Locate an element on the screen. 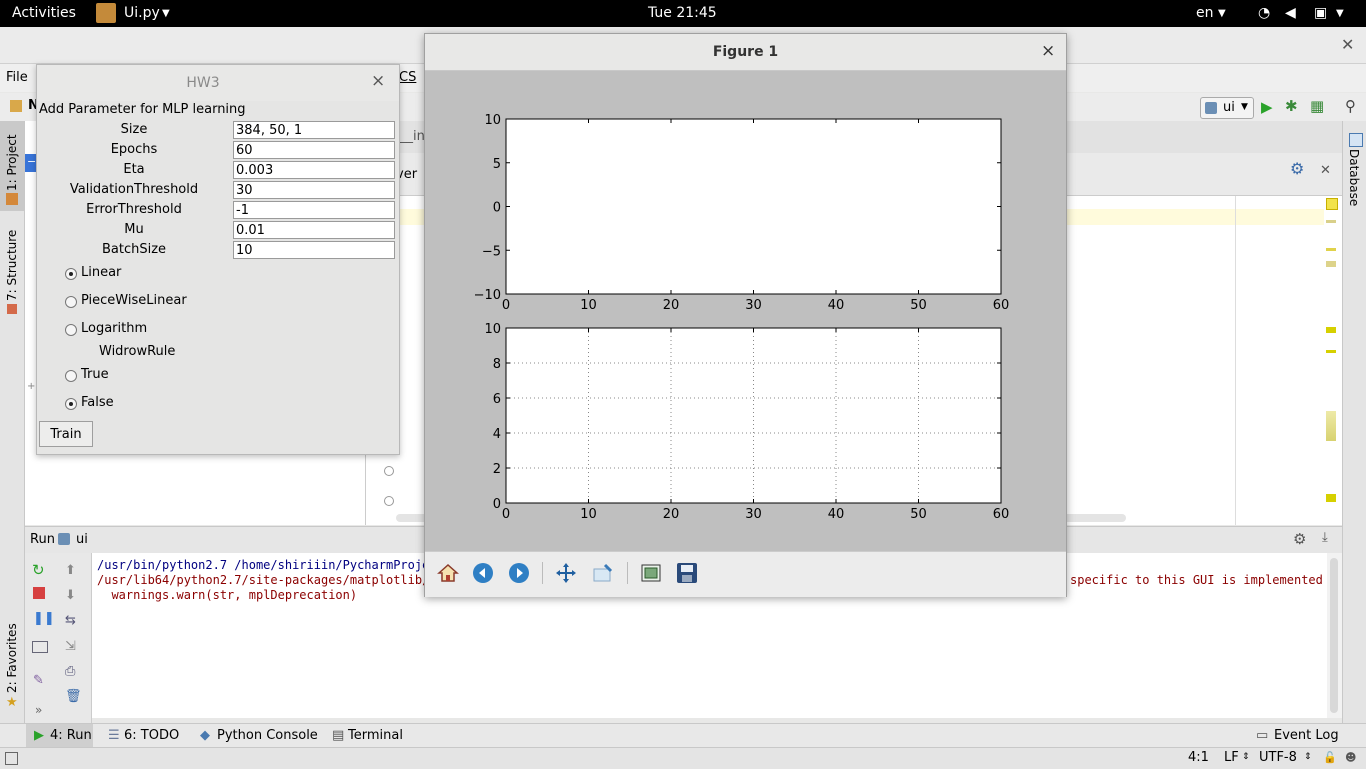 The width and height of the screenshot is (1366, 769). language-indicator: en is located at coordinates (1205, 13).